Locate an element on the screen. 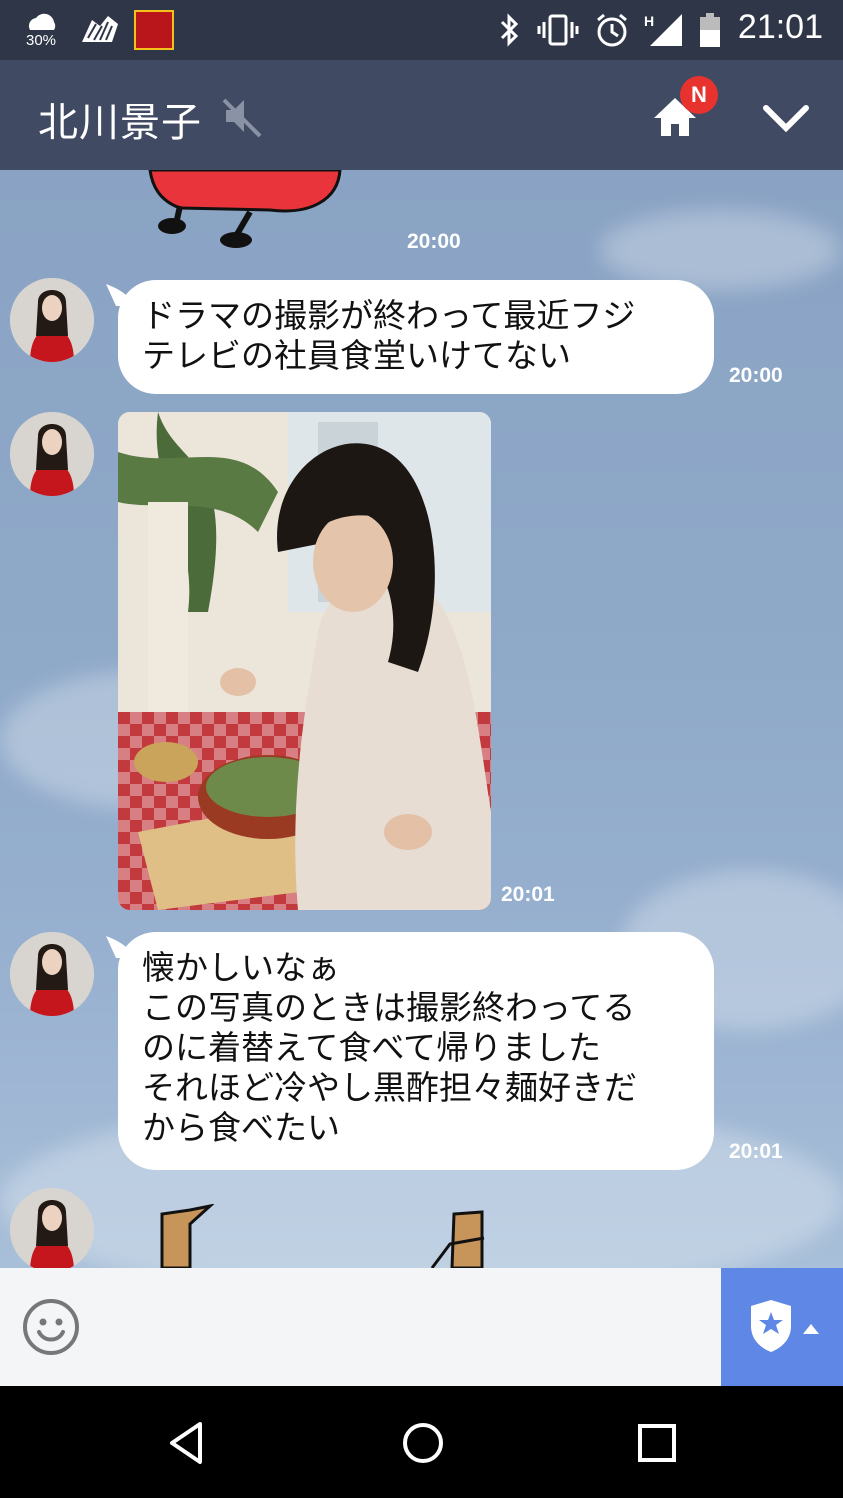 This screenshot has width=843, height=1498. signal-icon: H is located at coordinates (663, 29).